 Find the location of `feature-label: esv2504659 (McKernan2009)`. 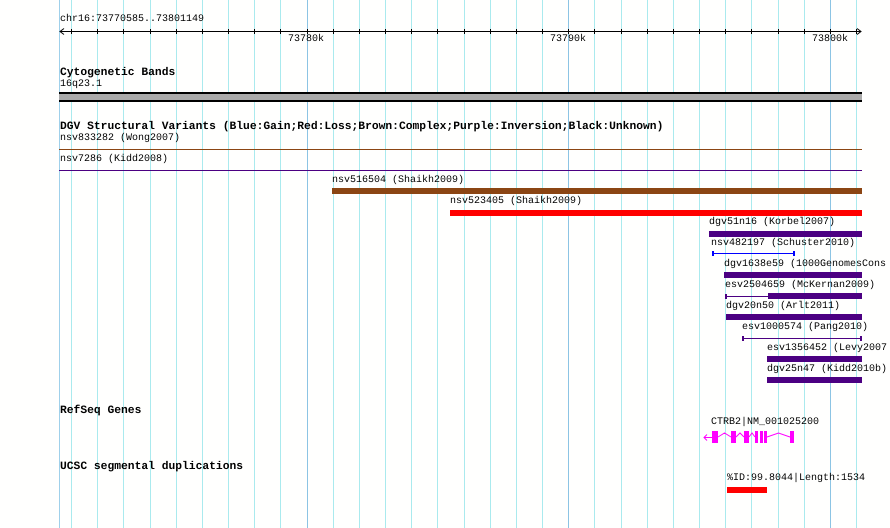

feature-label: esv2504659 (McKernan2009) is located at coordinates (800, 286).